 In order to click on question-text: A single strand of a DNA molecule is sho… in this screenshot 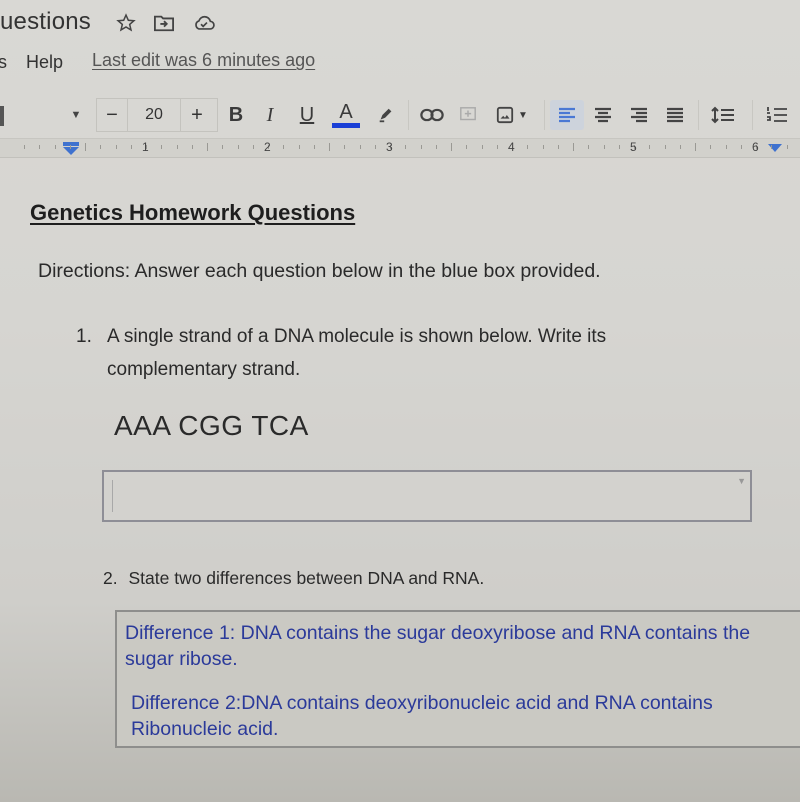, I will do `click(357, 353)`.